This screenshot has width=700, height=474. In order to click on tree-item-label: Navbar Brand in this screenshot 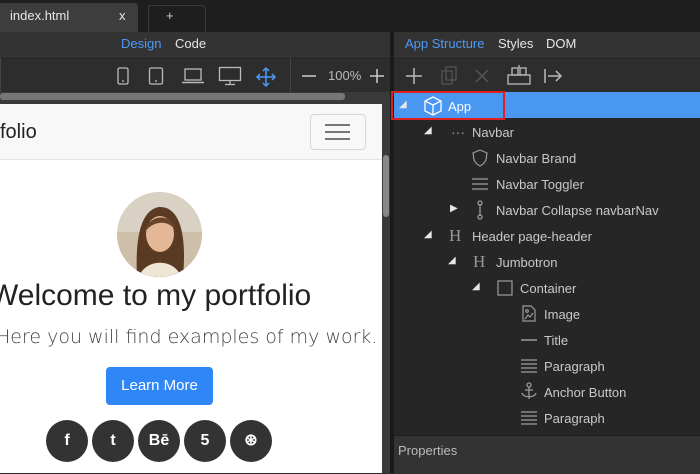, I will do `click(536, 158)`.